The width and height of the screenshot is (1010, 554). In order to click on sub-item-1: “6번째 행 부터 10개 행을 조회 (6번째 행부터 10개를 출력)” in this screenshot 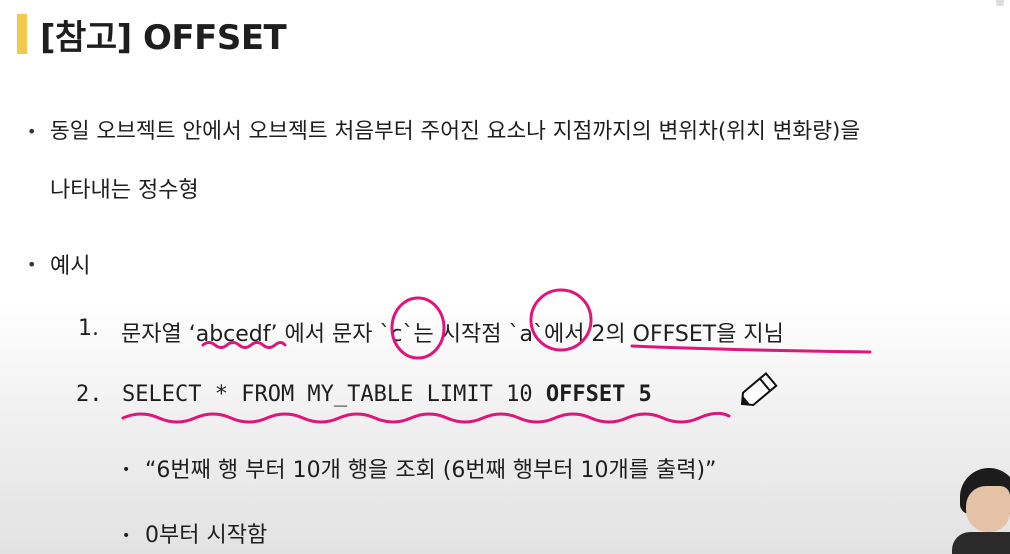, I will do `click(431, 470)`.